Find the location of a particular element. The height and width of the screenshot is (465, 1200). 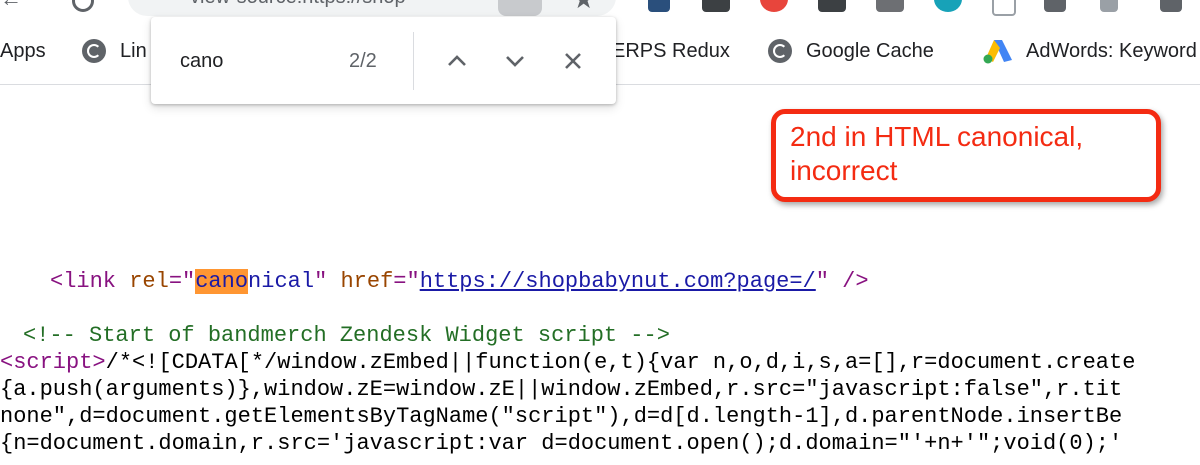

bookmark-label: Lin is located at coordinates (133, 50).